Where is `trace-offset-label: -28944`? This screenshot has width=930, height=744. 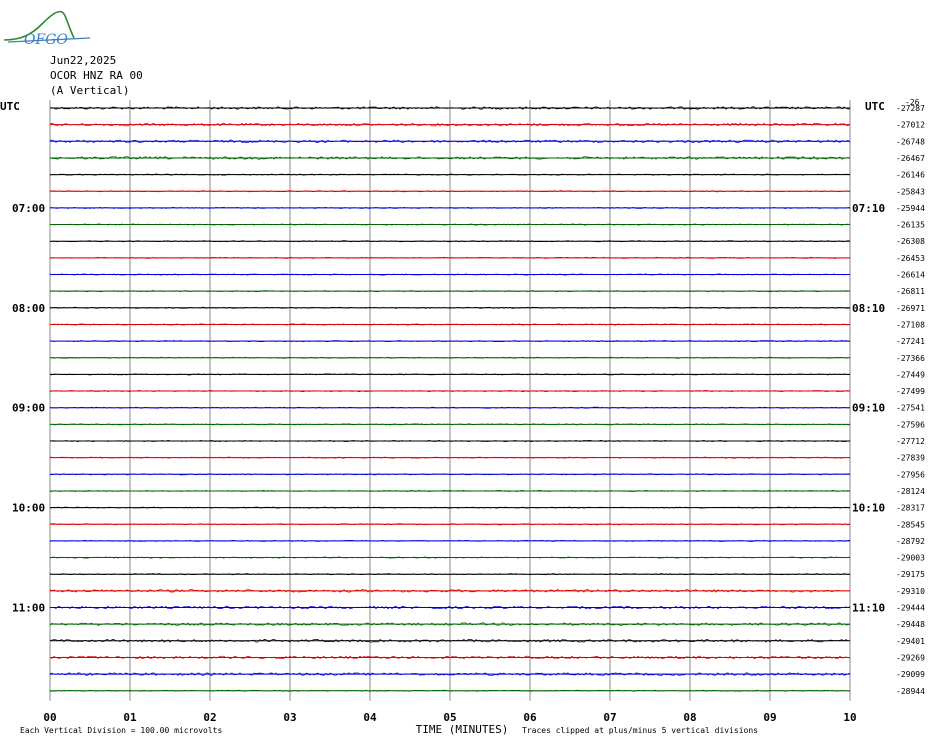 trace-offset-label: -28944 is located at coordinates (910, 691).